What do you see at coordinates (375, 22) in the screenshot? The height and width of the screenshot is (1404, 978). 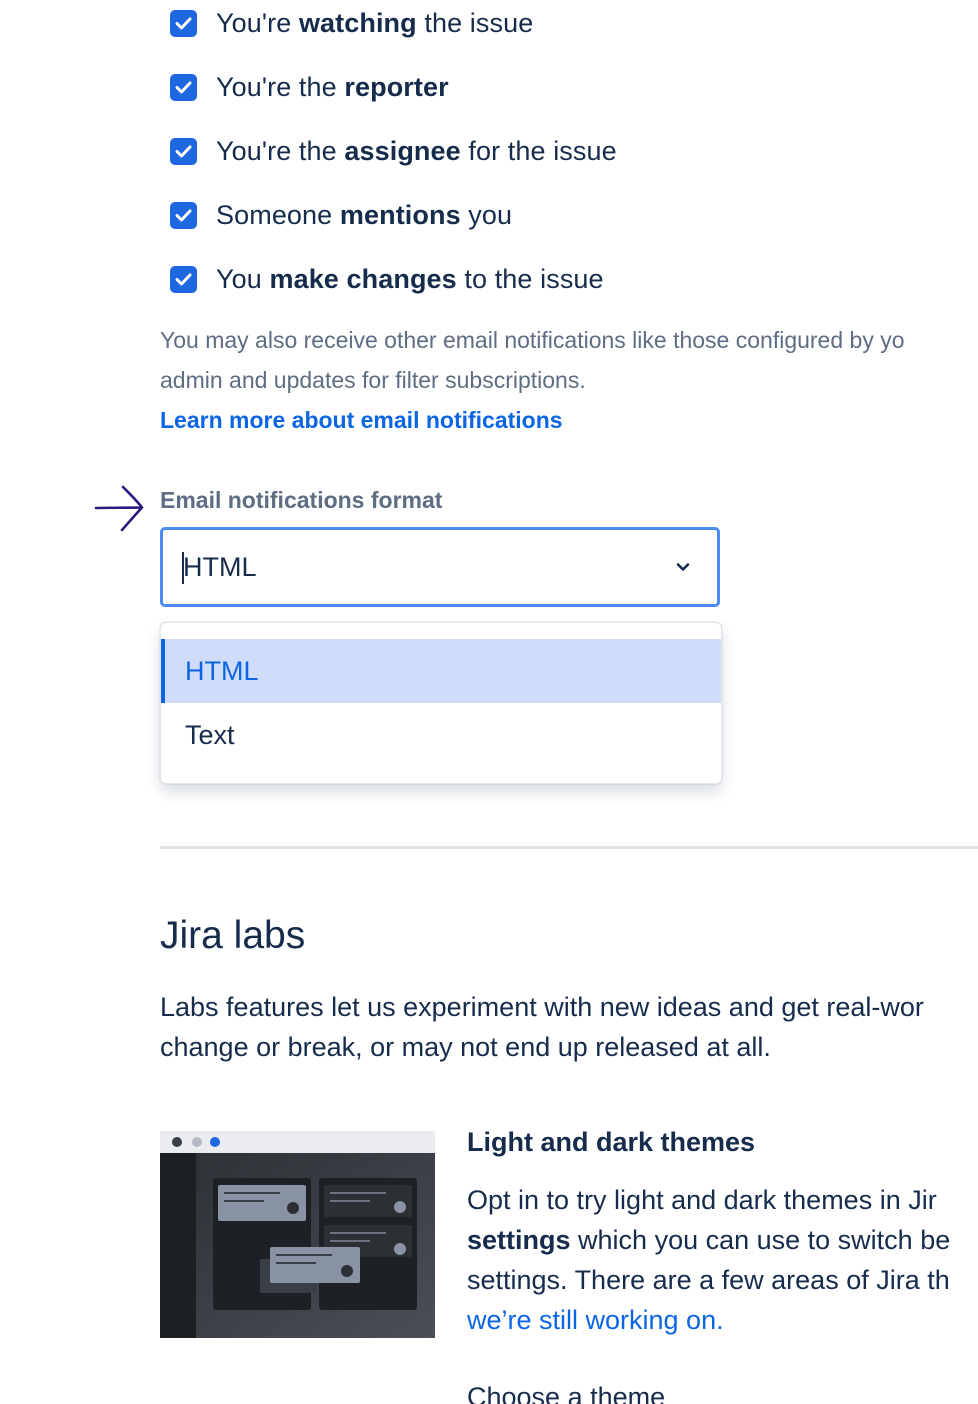 I see `checkbox-label-watching: You're watching the issue` at bounding box center [375, 22].